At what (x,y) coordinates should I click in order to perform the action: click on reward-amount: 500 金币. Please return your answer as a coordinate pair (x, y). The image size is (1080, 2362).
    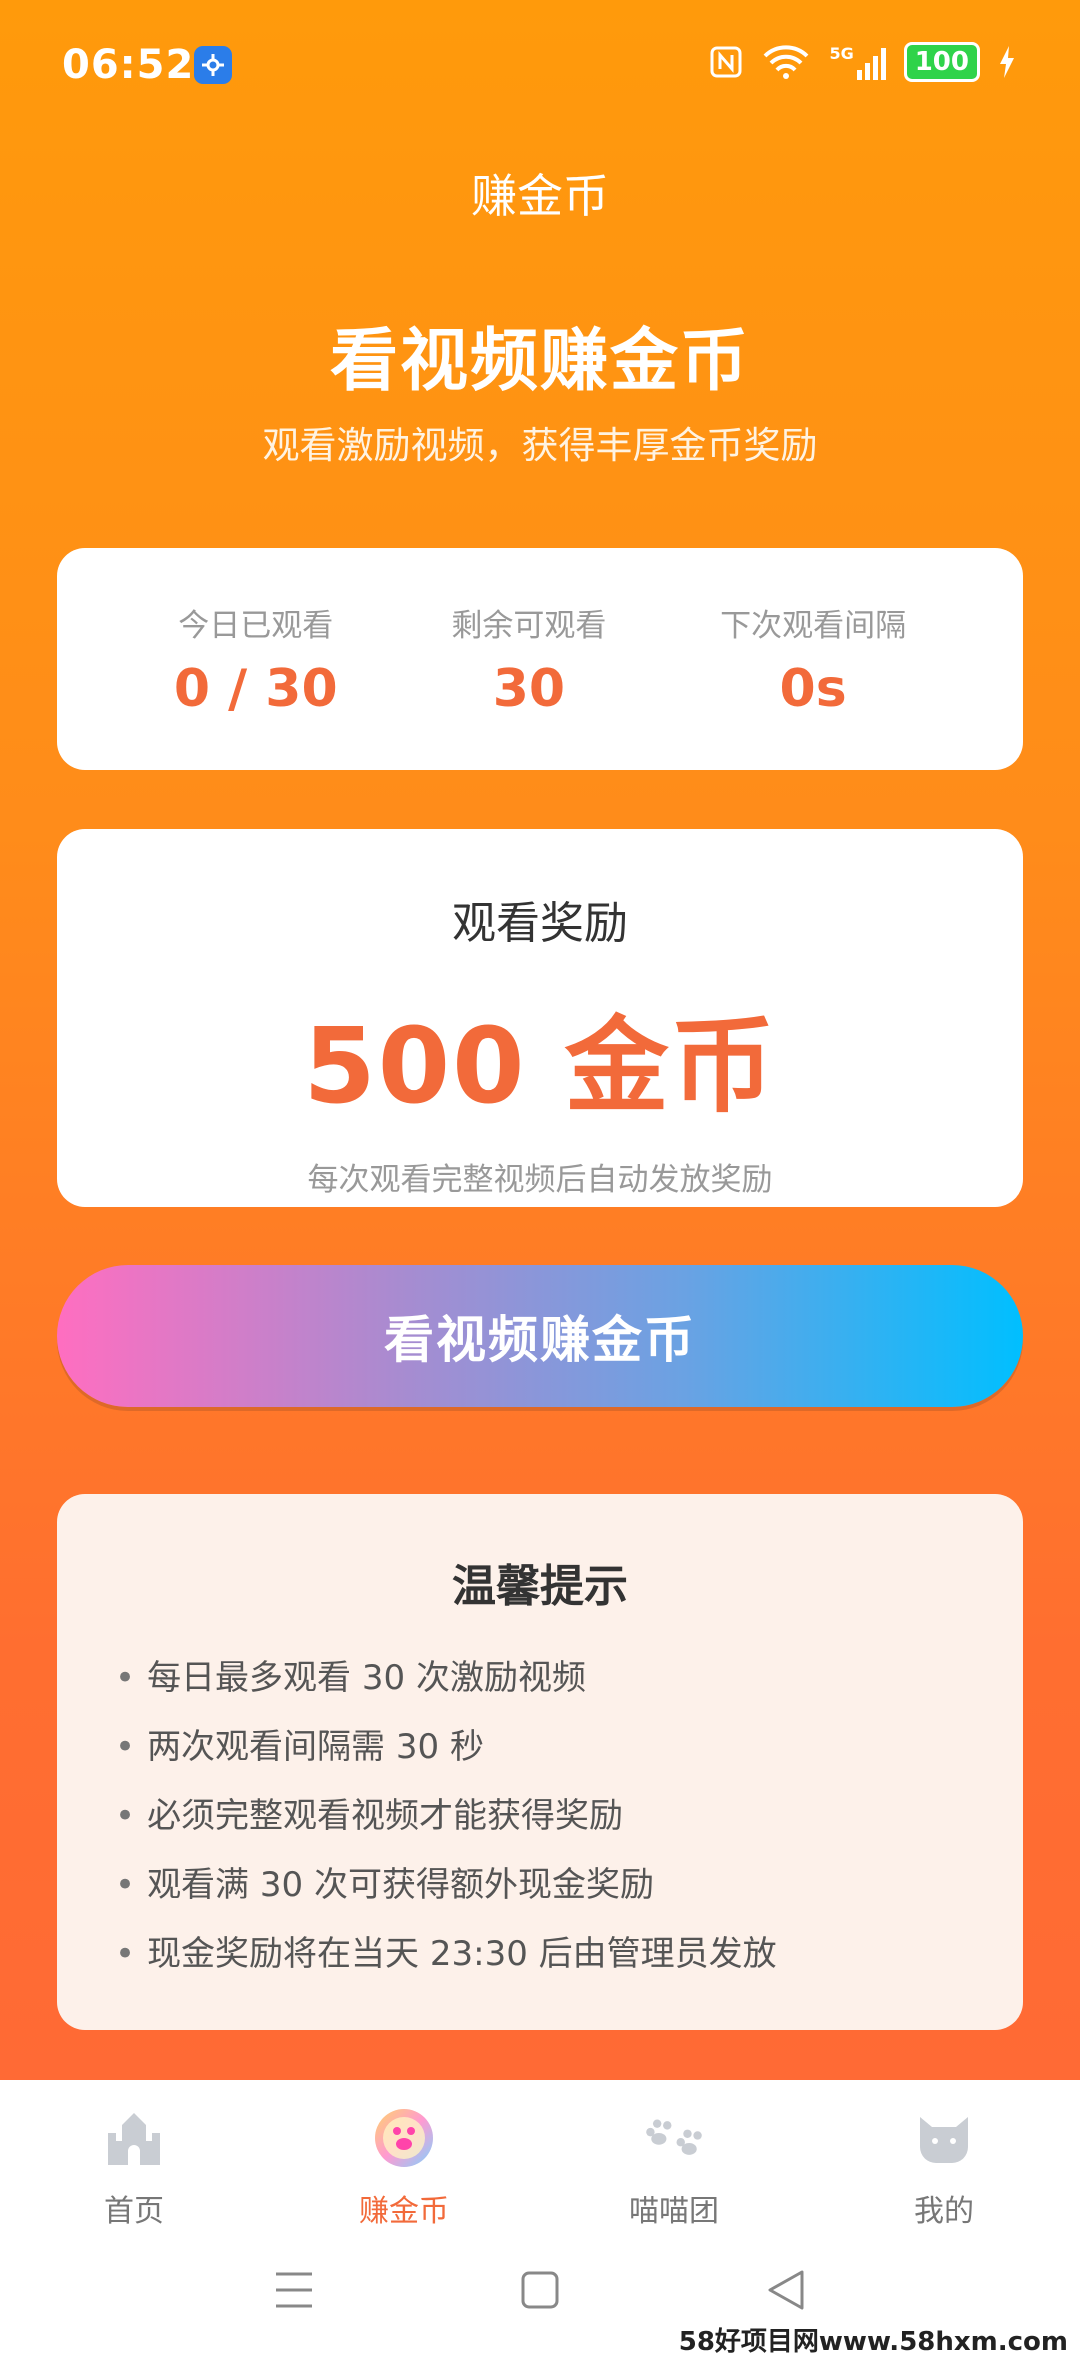
    Looking at the image, I should click on (540, 1066).